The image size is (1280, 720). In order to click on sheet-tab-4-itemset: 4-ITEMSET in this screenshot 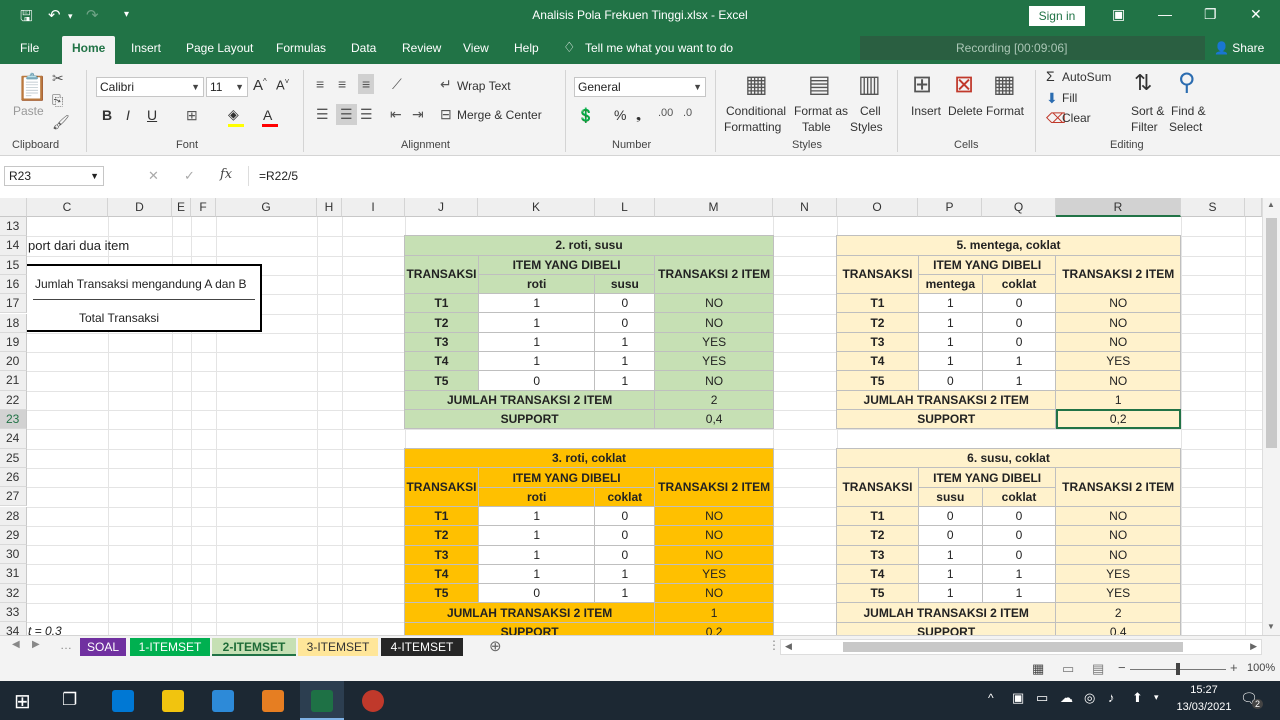, I will do `click(422, 647)`.